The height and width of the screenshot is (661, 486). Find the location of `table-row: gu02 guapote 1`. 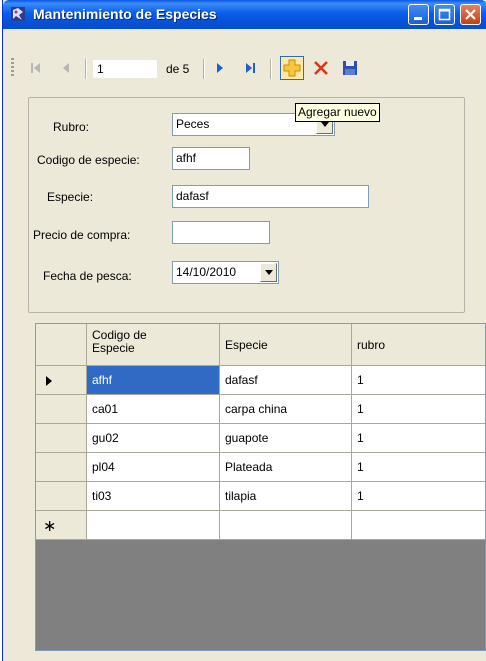

table-row: gu02 guapote 1 is located at coordinates (260, 438).